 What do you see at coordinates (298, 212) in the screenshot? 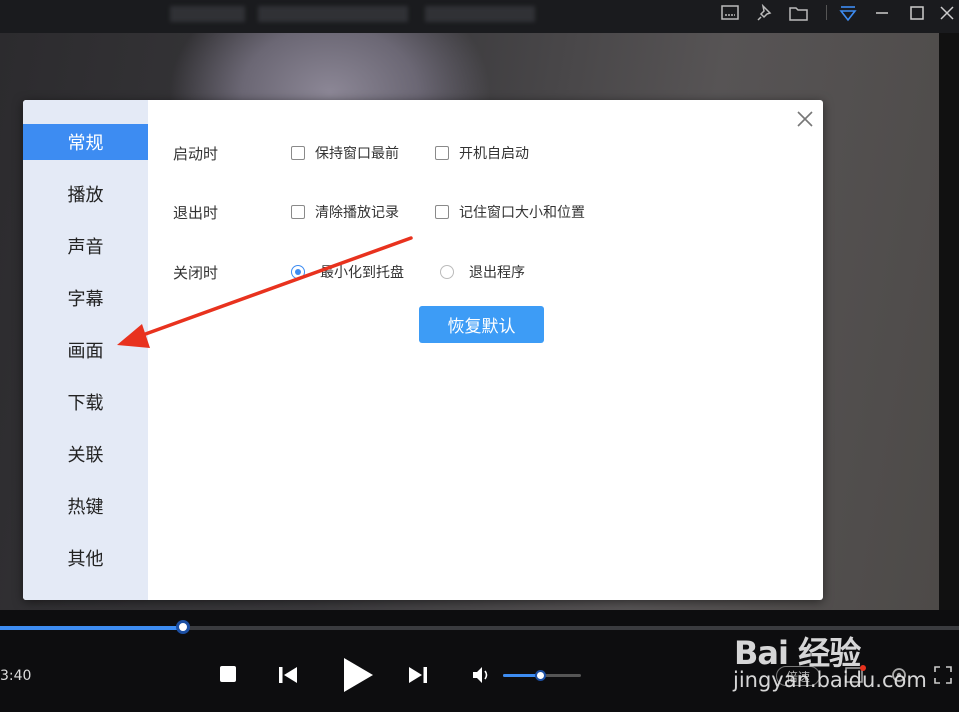
I see `clear-history-checkbox` at bounding box center [298, 212].